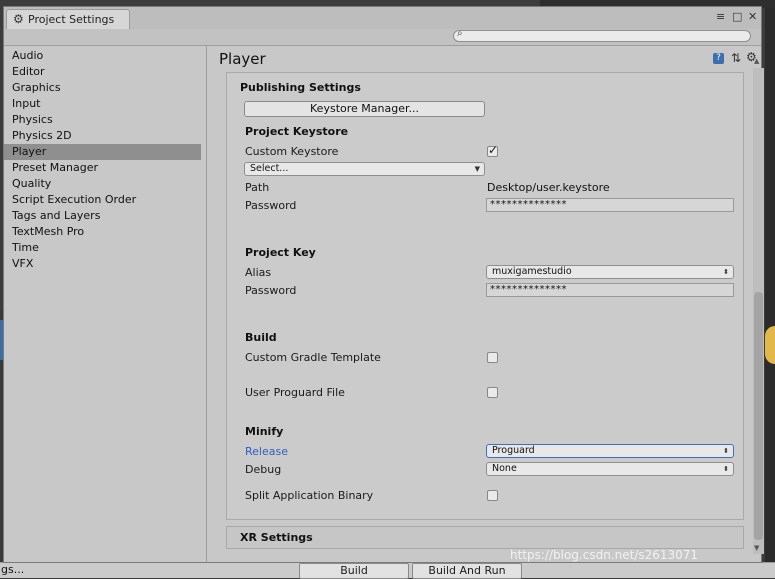  What do you see at coordinates (610, 205) in the screenshot?
I see `keystore-password-field: **************` at bounding box center [610, 205].